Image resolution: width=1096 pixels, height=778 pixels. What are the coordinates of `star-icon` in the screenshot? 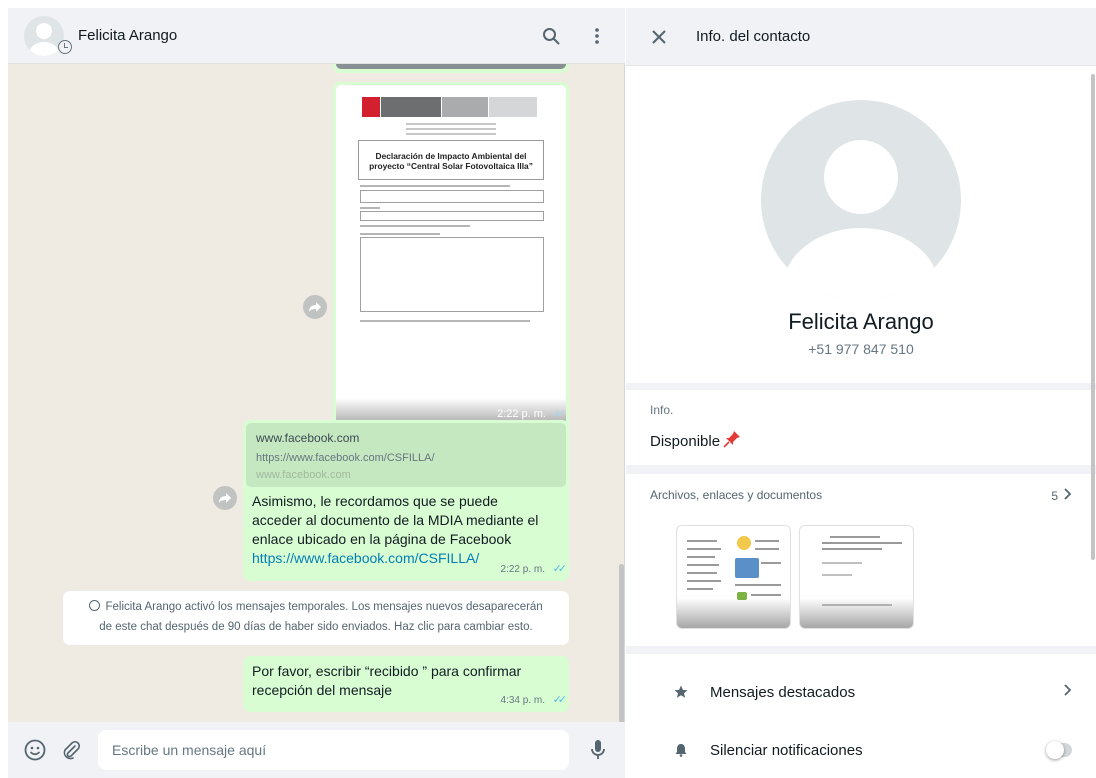 It's located at (681, 692).